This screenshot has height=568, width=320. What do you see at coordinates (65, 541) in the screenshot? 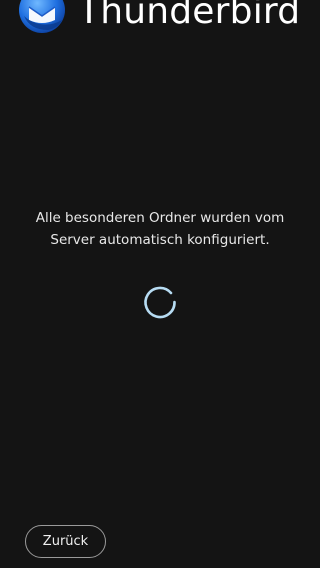
I see `back-button: Zurück` at bounding box center [65, 541].